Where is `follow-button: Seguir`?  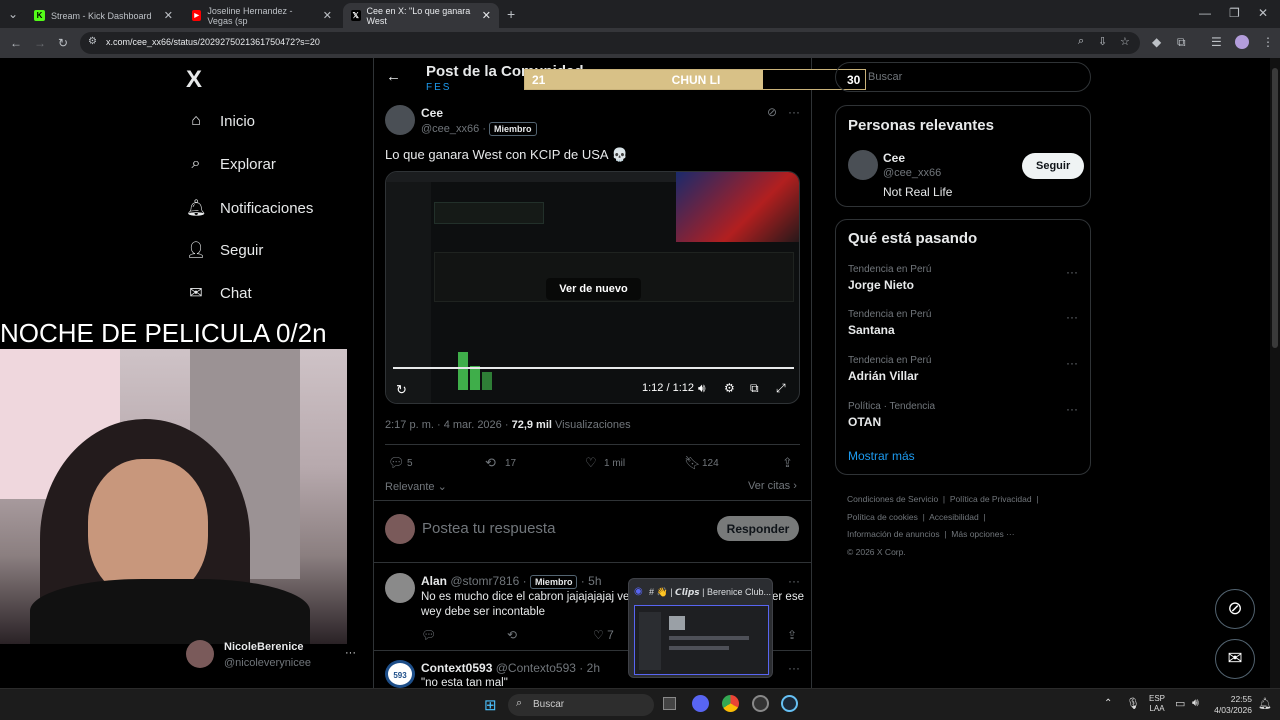
follow-button: Seguir is located at coordinates (1053, 166).